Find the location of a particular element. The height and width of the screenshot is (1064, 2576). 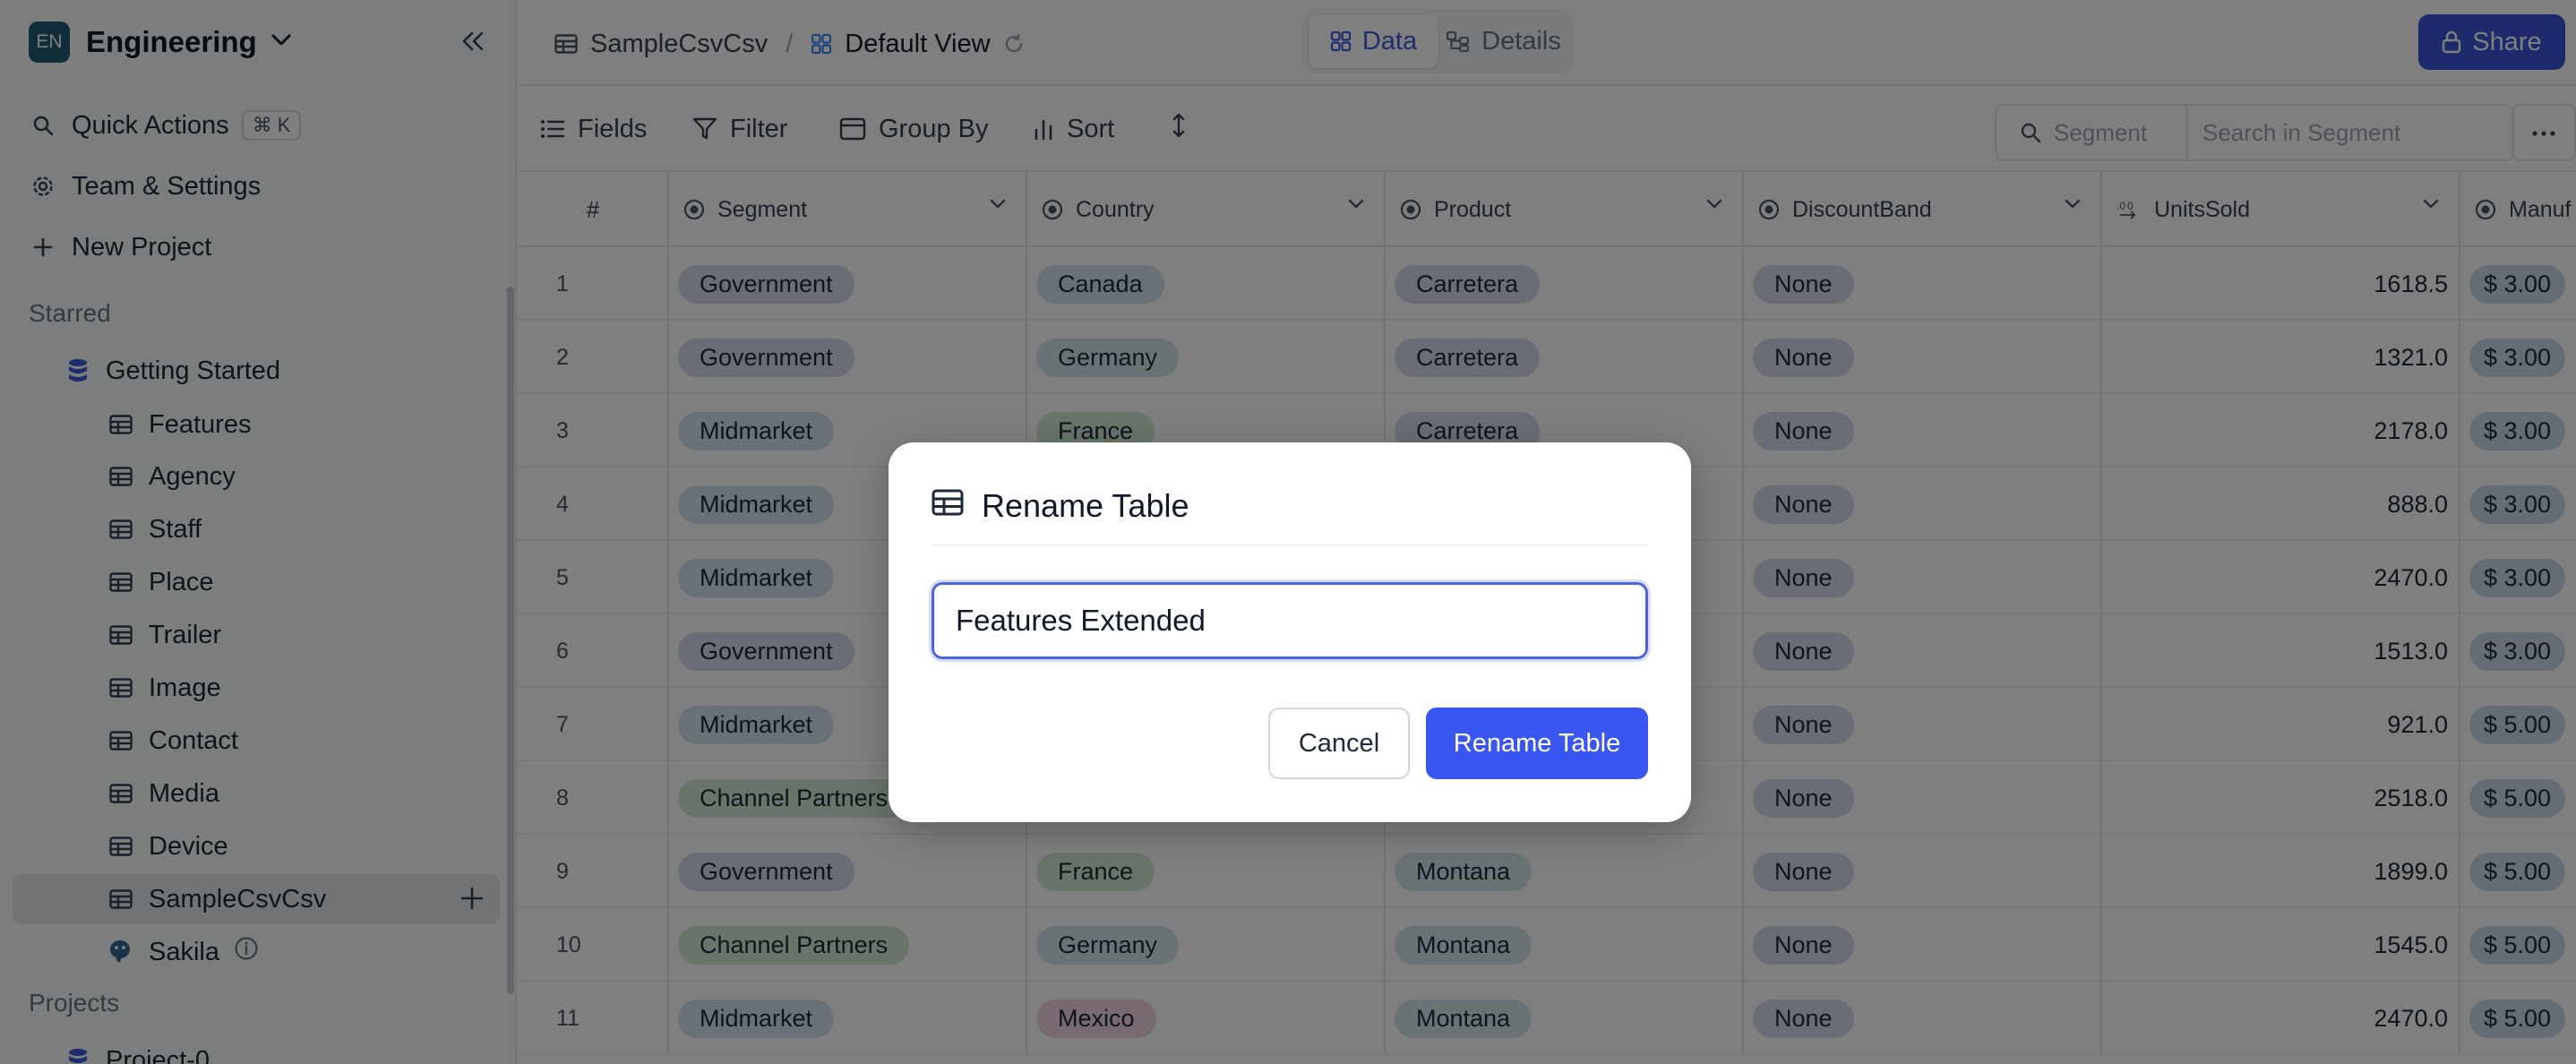

table-icon is located at coordinates (948, 502).